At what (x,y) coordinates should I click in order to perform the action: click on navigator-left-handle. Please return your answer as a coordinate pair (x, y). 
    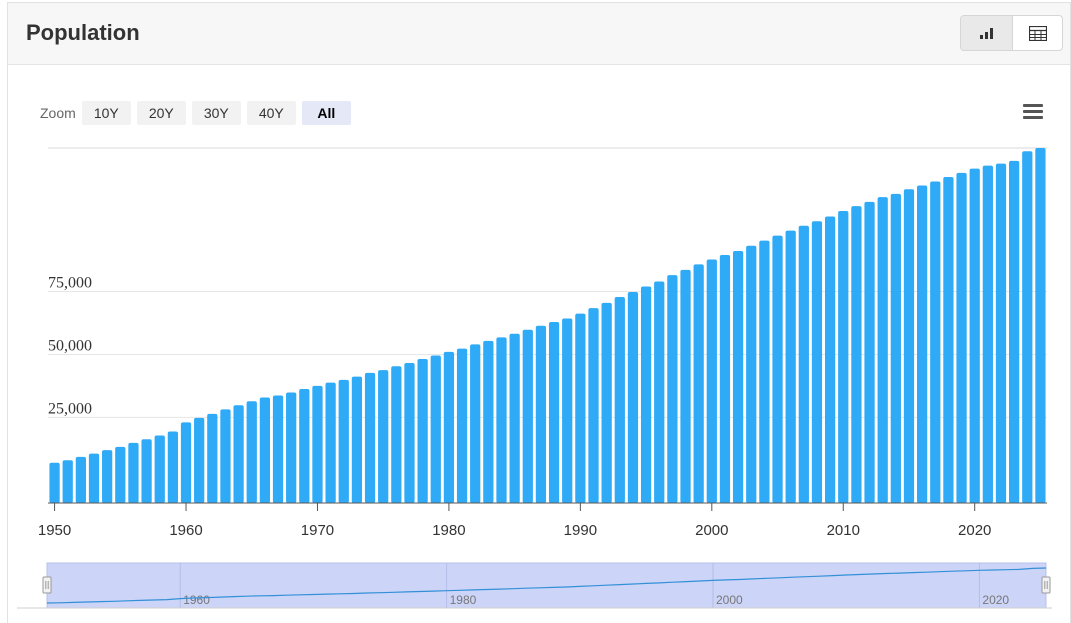
    Looking at the image, I should click on (47, 585).